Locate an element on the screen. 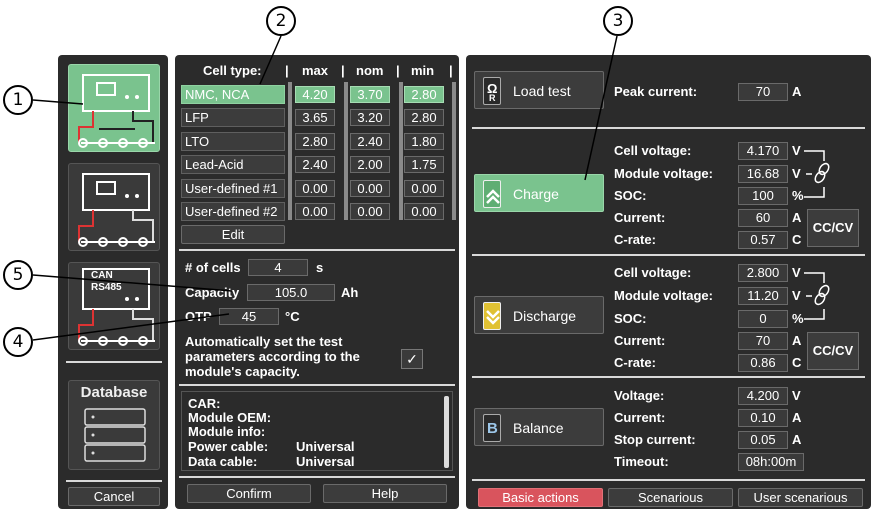  callout-4: 4 is located at coordinates (18, 342).